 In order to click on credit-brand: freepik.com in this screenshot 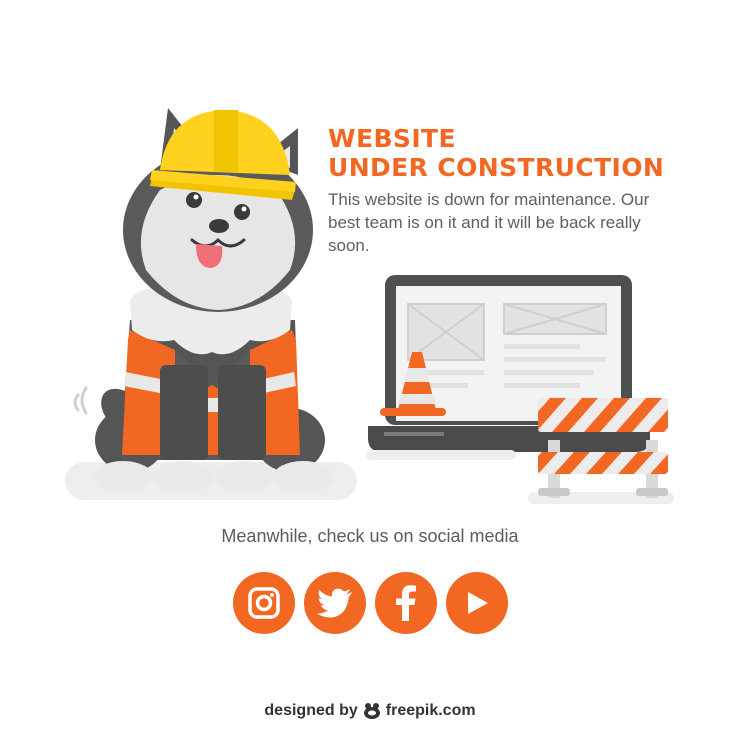, I will do `click(430, 710)`.